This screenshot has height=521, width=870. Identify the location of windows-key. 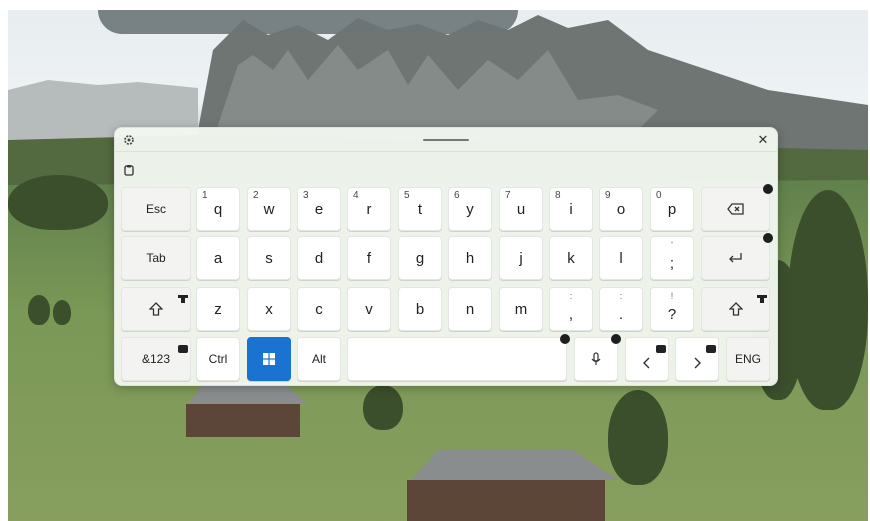
(269, 359).